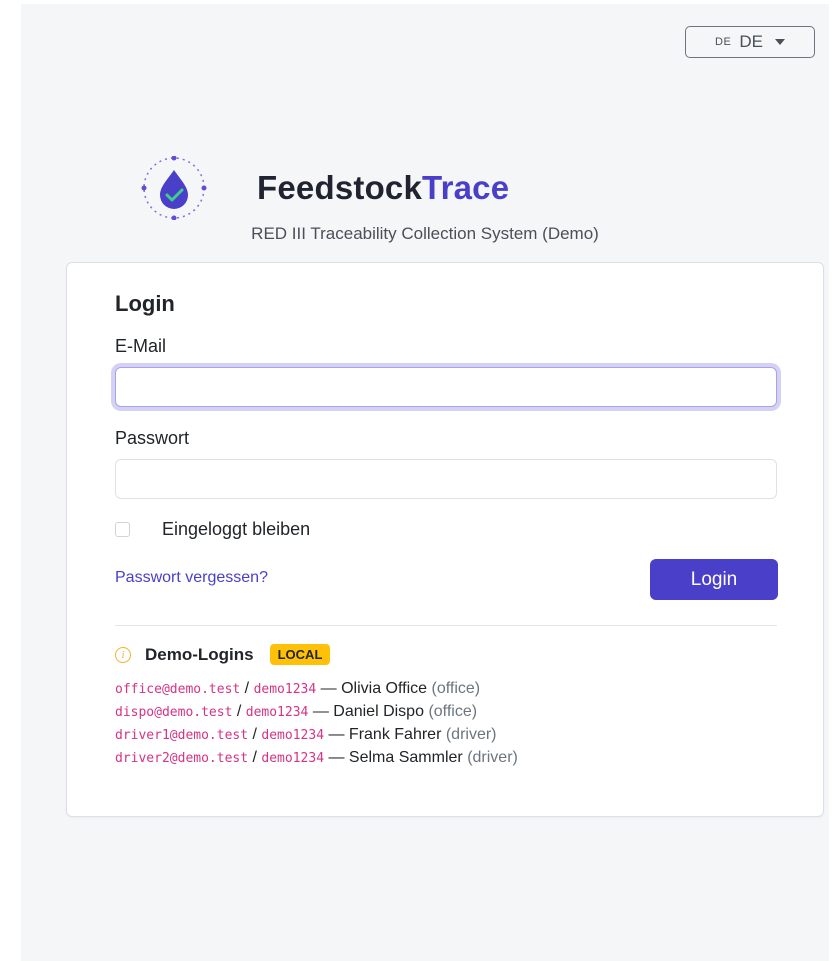  What do you see at coordinates (199, 654) in the screenshot?
I see `demo-logins-title: Demo-Logins` at bounding box center [199, 654].